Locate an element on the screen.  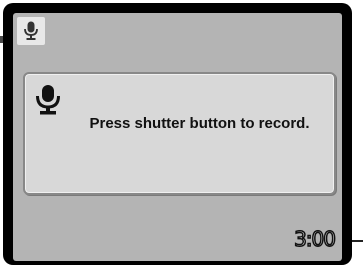
dialog-message: Press shutter button to record. is located at coordinates (199, 123).